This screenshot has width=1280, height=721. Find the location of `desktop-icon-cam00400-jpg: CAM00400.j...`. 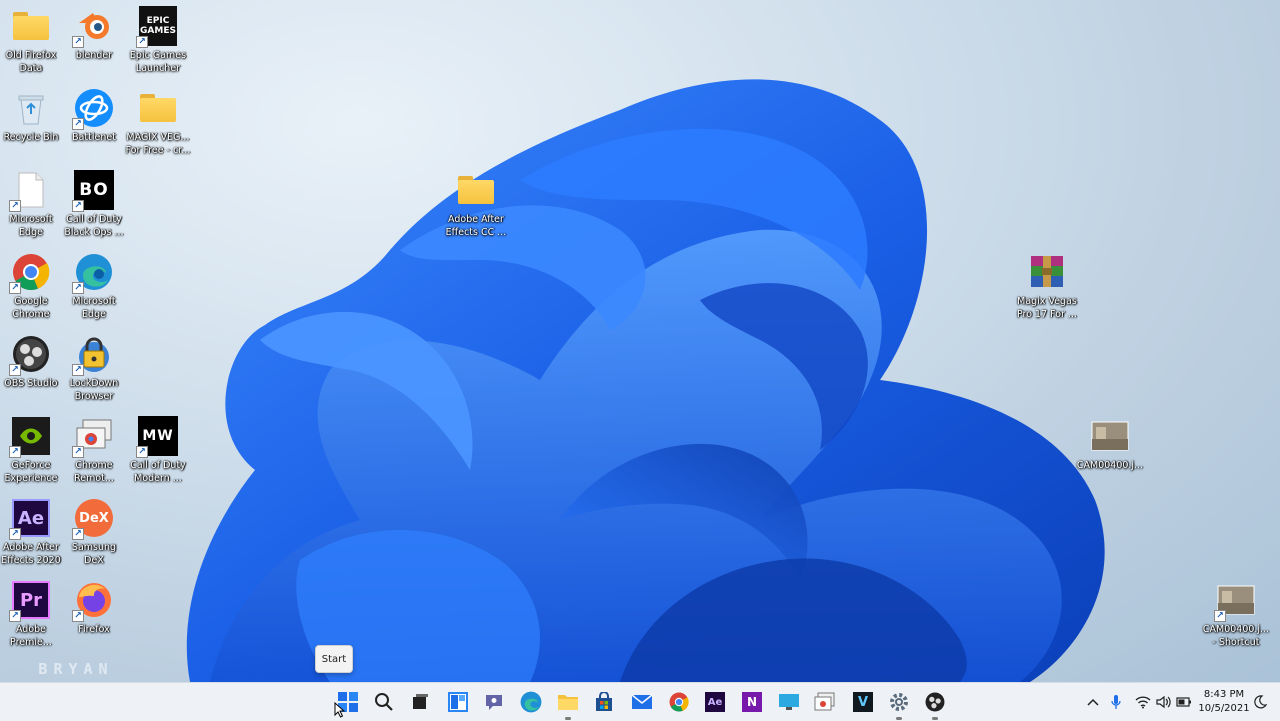

desktop-icon-cam00400-jpg: CAM00400.j... is located at coordinates (1110, 453).